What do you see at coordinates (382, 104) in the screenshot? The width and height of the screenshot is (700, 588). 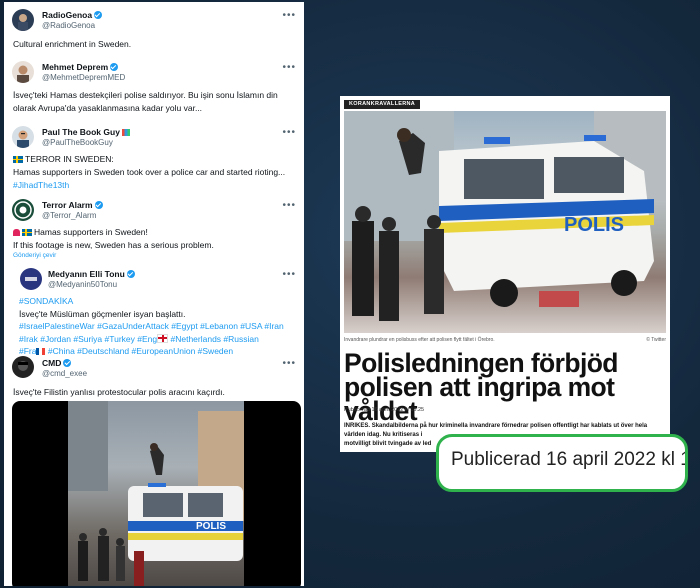 I see `article-kicker: KORANKRAVALLERNA` at bounding box center [382, 104].